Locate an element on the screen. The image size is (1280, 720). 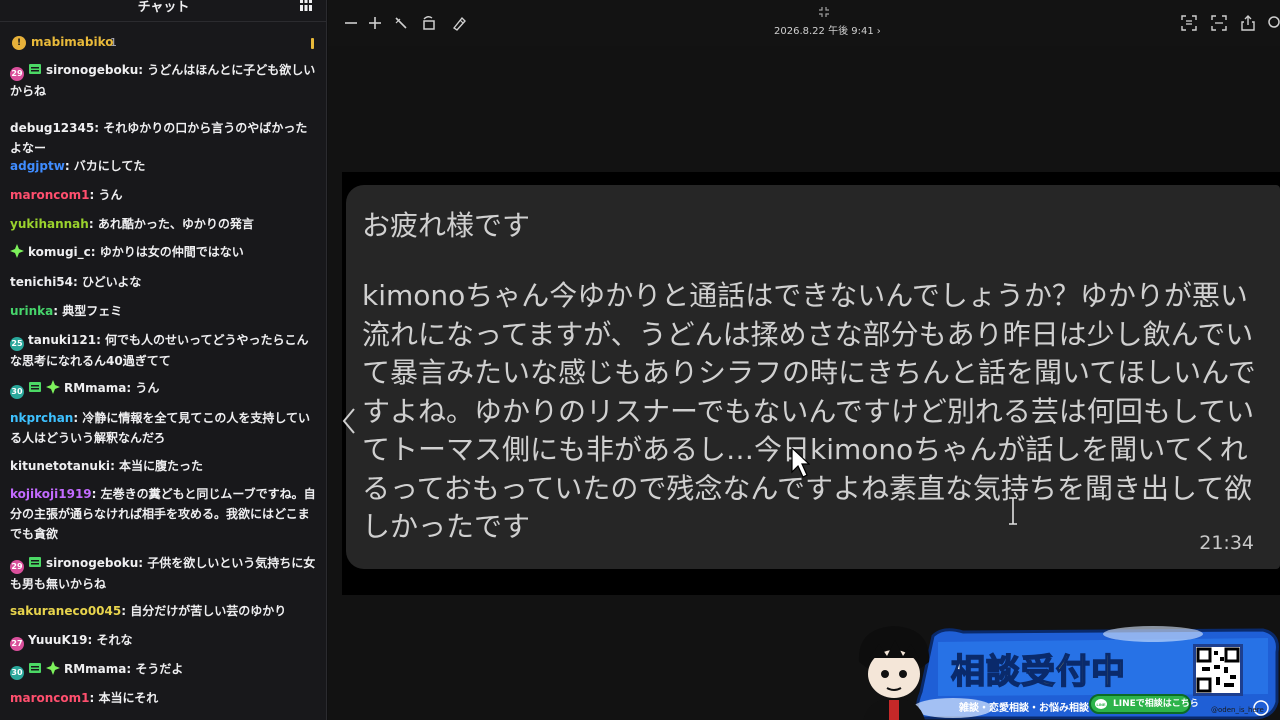
chevron-left-icon is located at coordinates (349, 421).